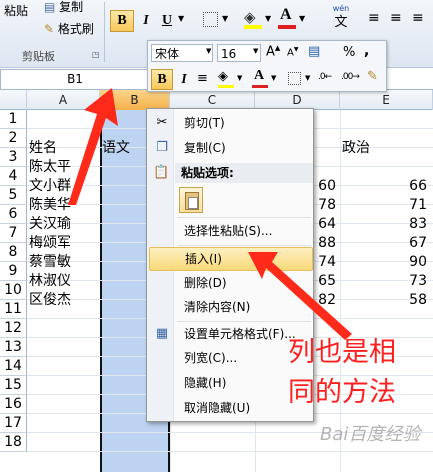 This screenshot has width=433, height=472. Describe the element at coordinates (342, 373) in the screenshot. I see `annotation-note: 列也是相 同的方法` at that location.